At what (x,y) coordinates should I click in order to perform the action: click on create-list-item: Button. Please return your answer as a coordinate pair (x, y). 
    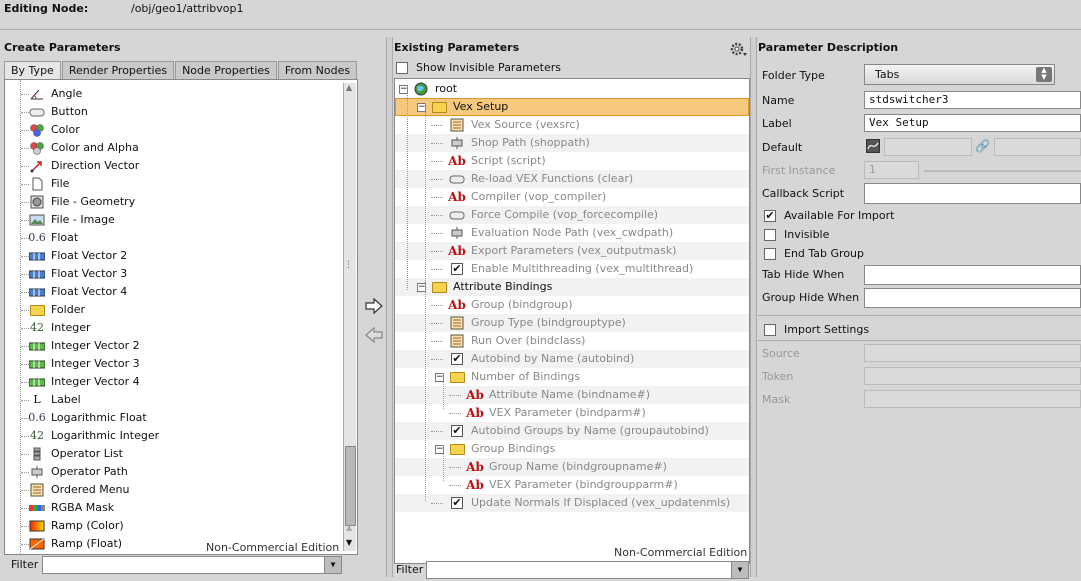
    Looking at the image, I should click on (170, 112).